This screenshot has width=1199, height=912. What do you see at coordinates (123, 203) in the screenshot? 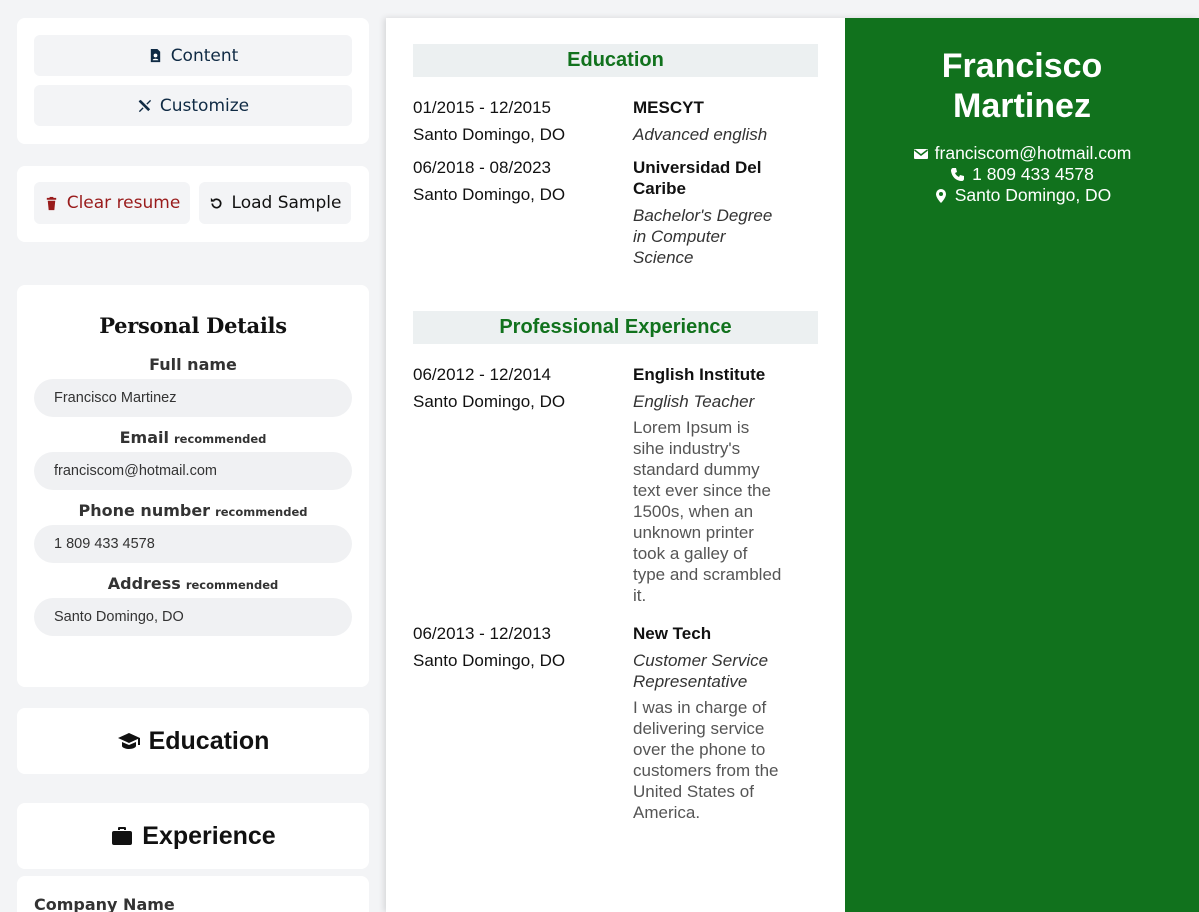
I see `clear-resume-label: Clear resume` at bounding box center [123, 203].